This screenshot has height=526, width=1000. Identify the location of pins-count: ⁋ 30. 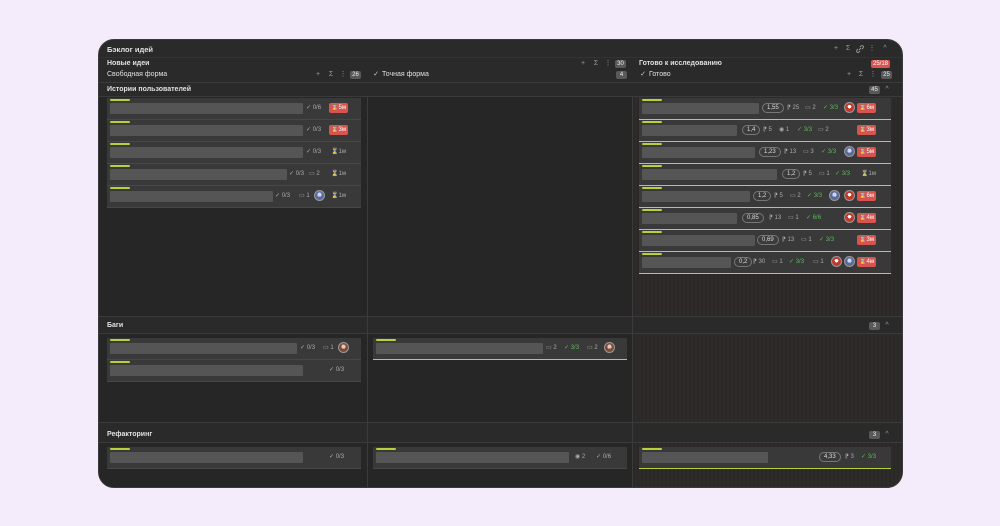
(759, 262).